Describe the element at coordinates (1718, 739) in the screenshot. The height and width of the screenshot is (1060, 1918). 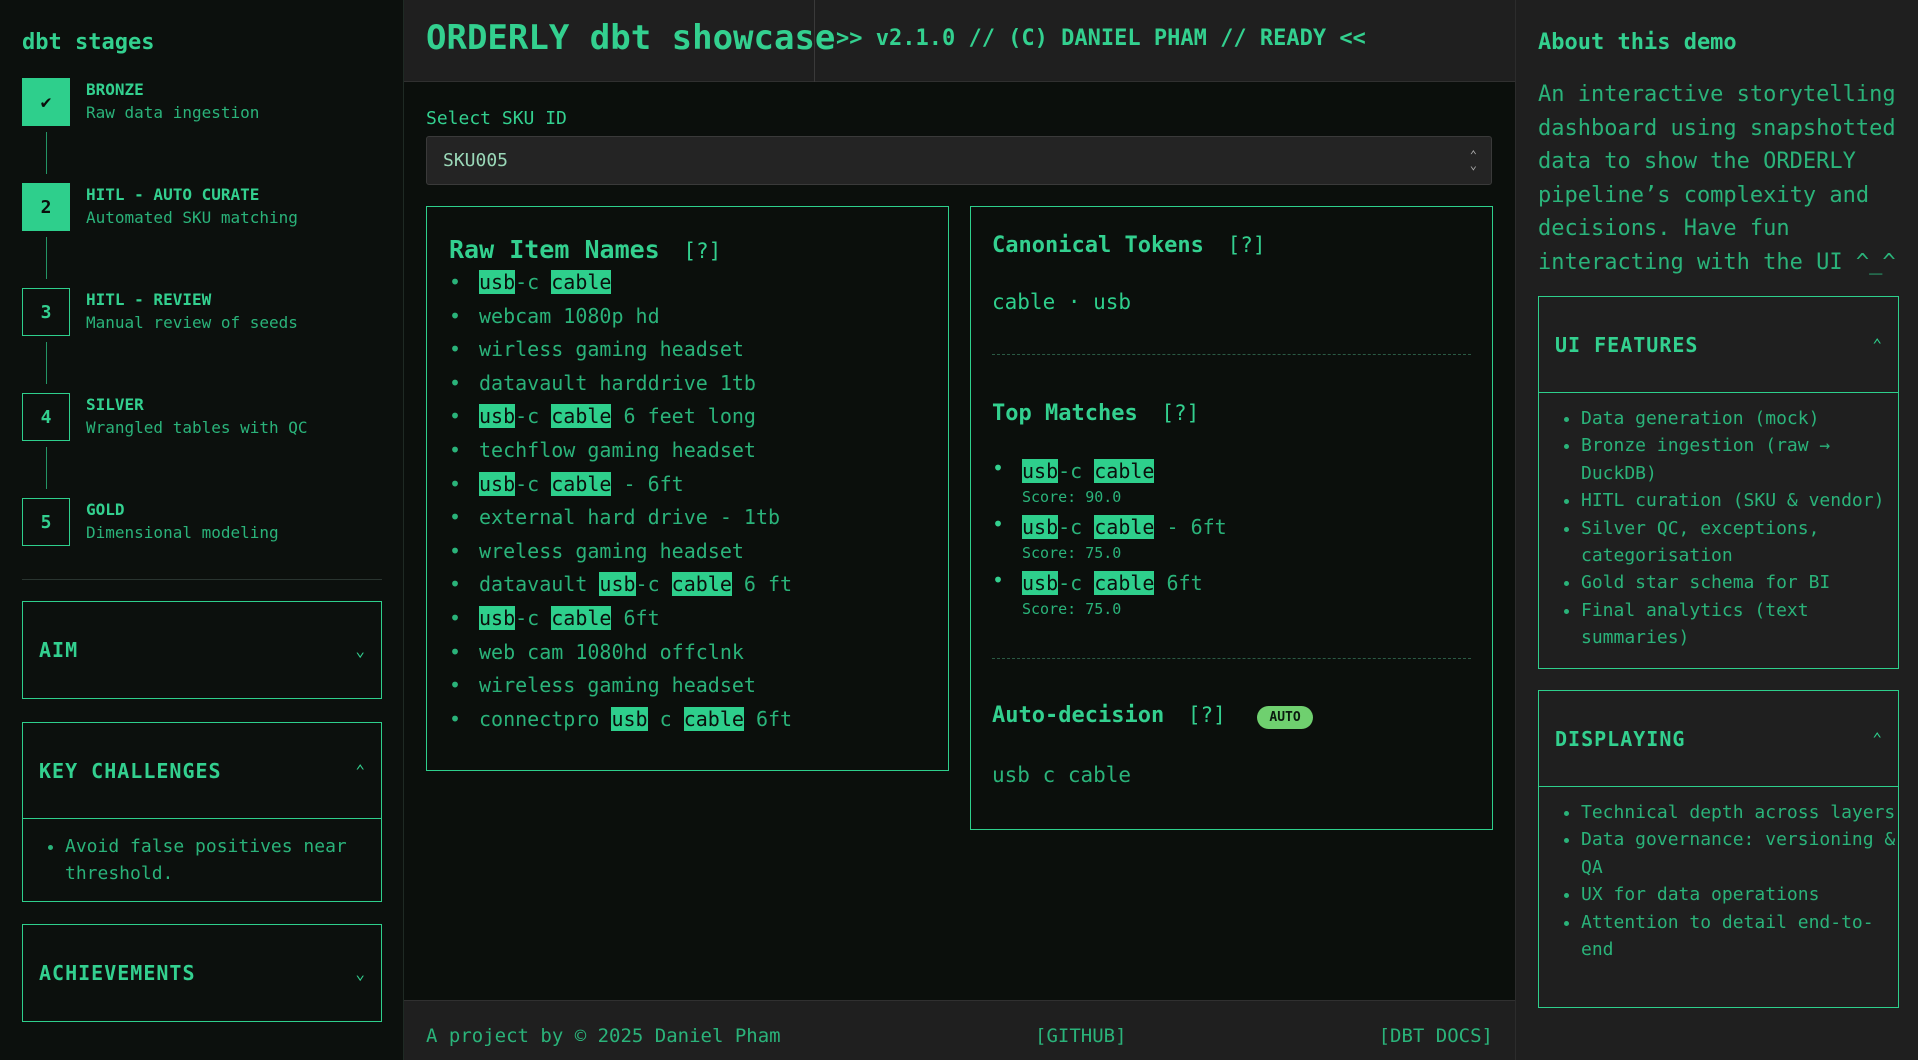
I see `accordion-displaying-header: DISPLAYING ⌃` at that location.